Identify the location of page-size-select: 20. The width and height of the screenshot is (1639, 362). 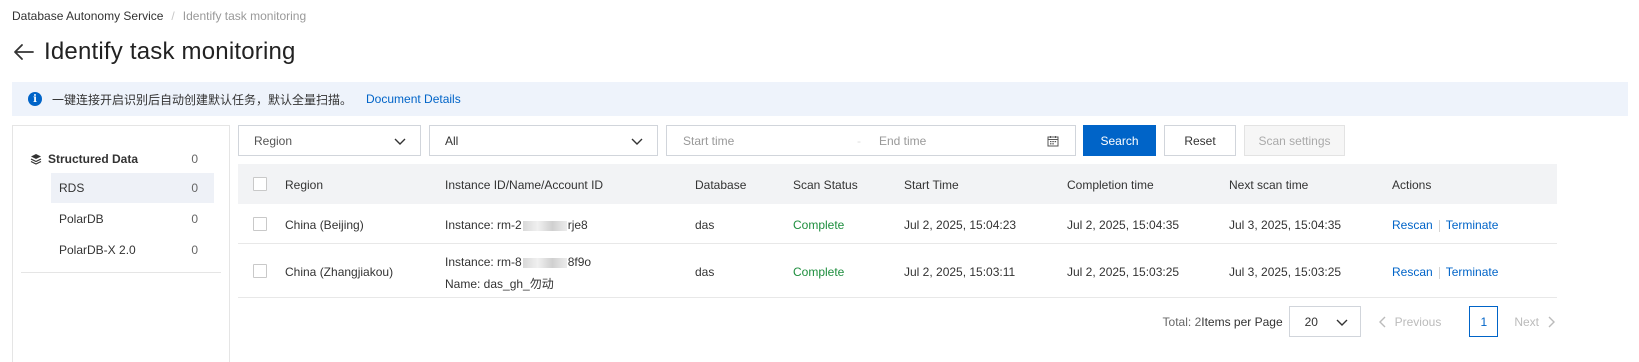
(1324, 321).